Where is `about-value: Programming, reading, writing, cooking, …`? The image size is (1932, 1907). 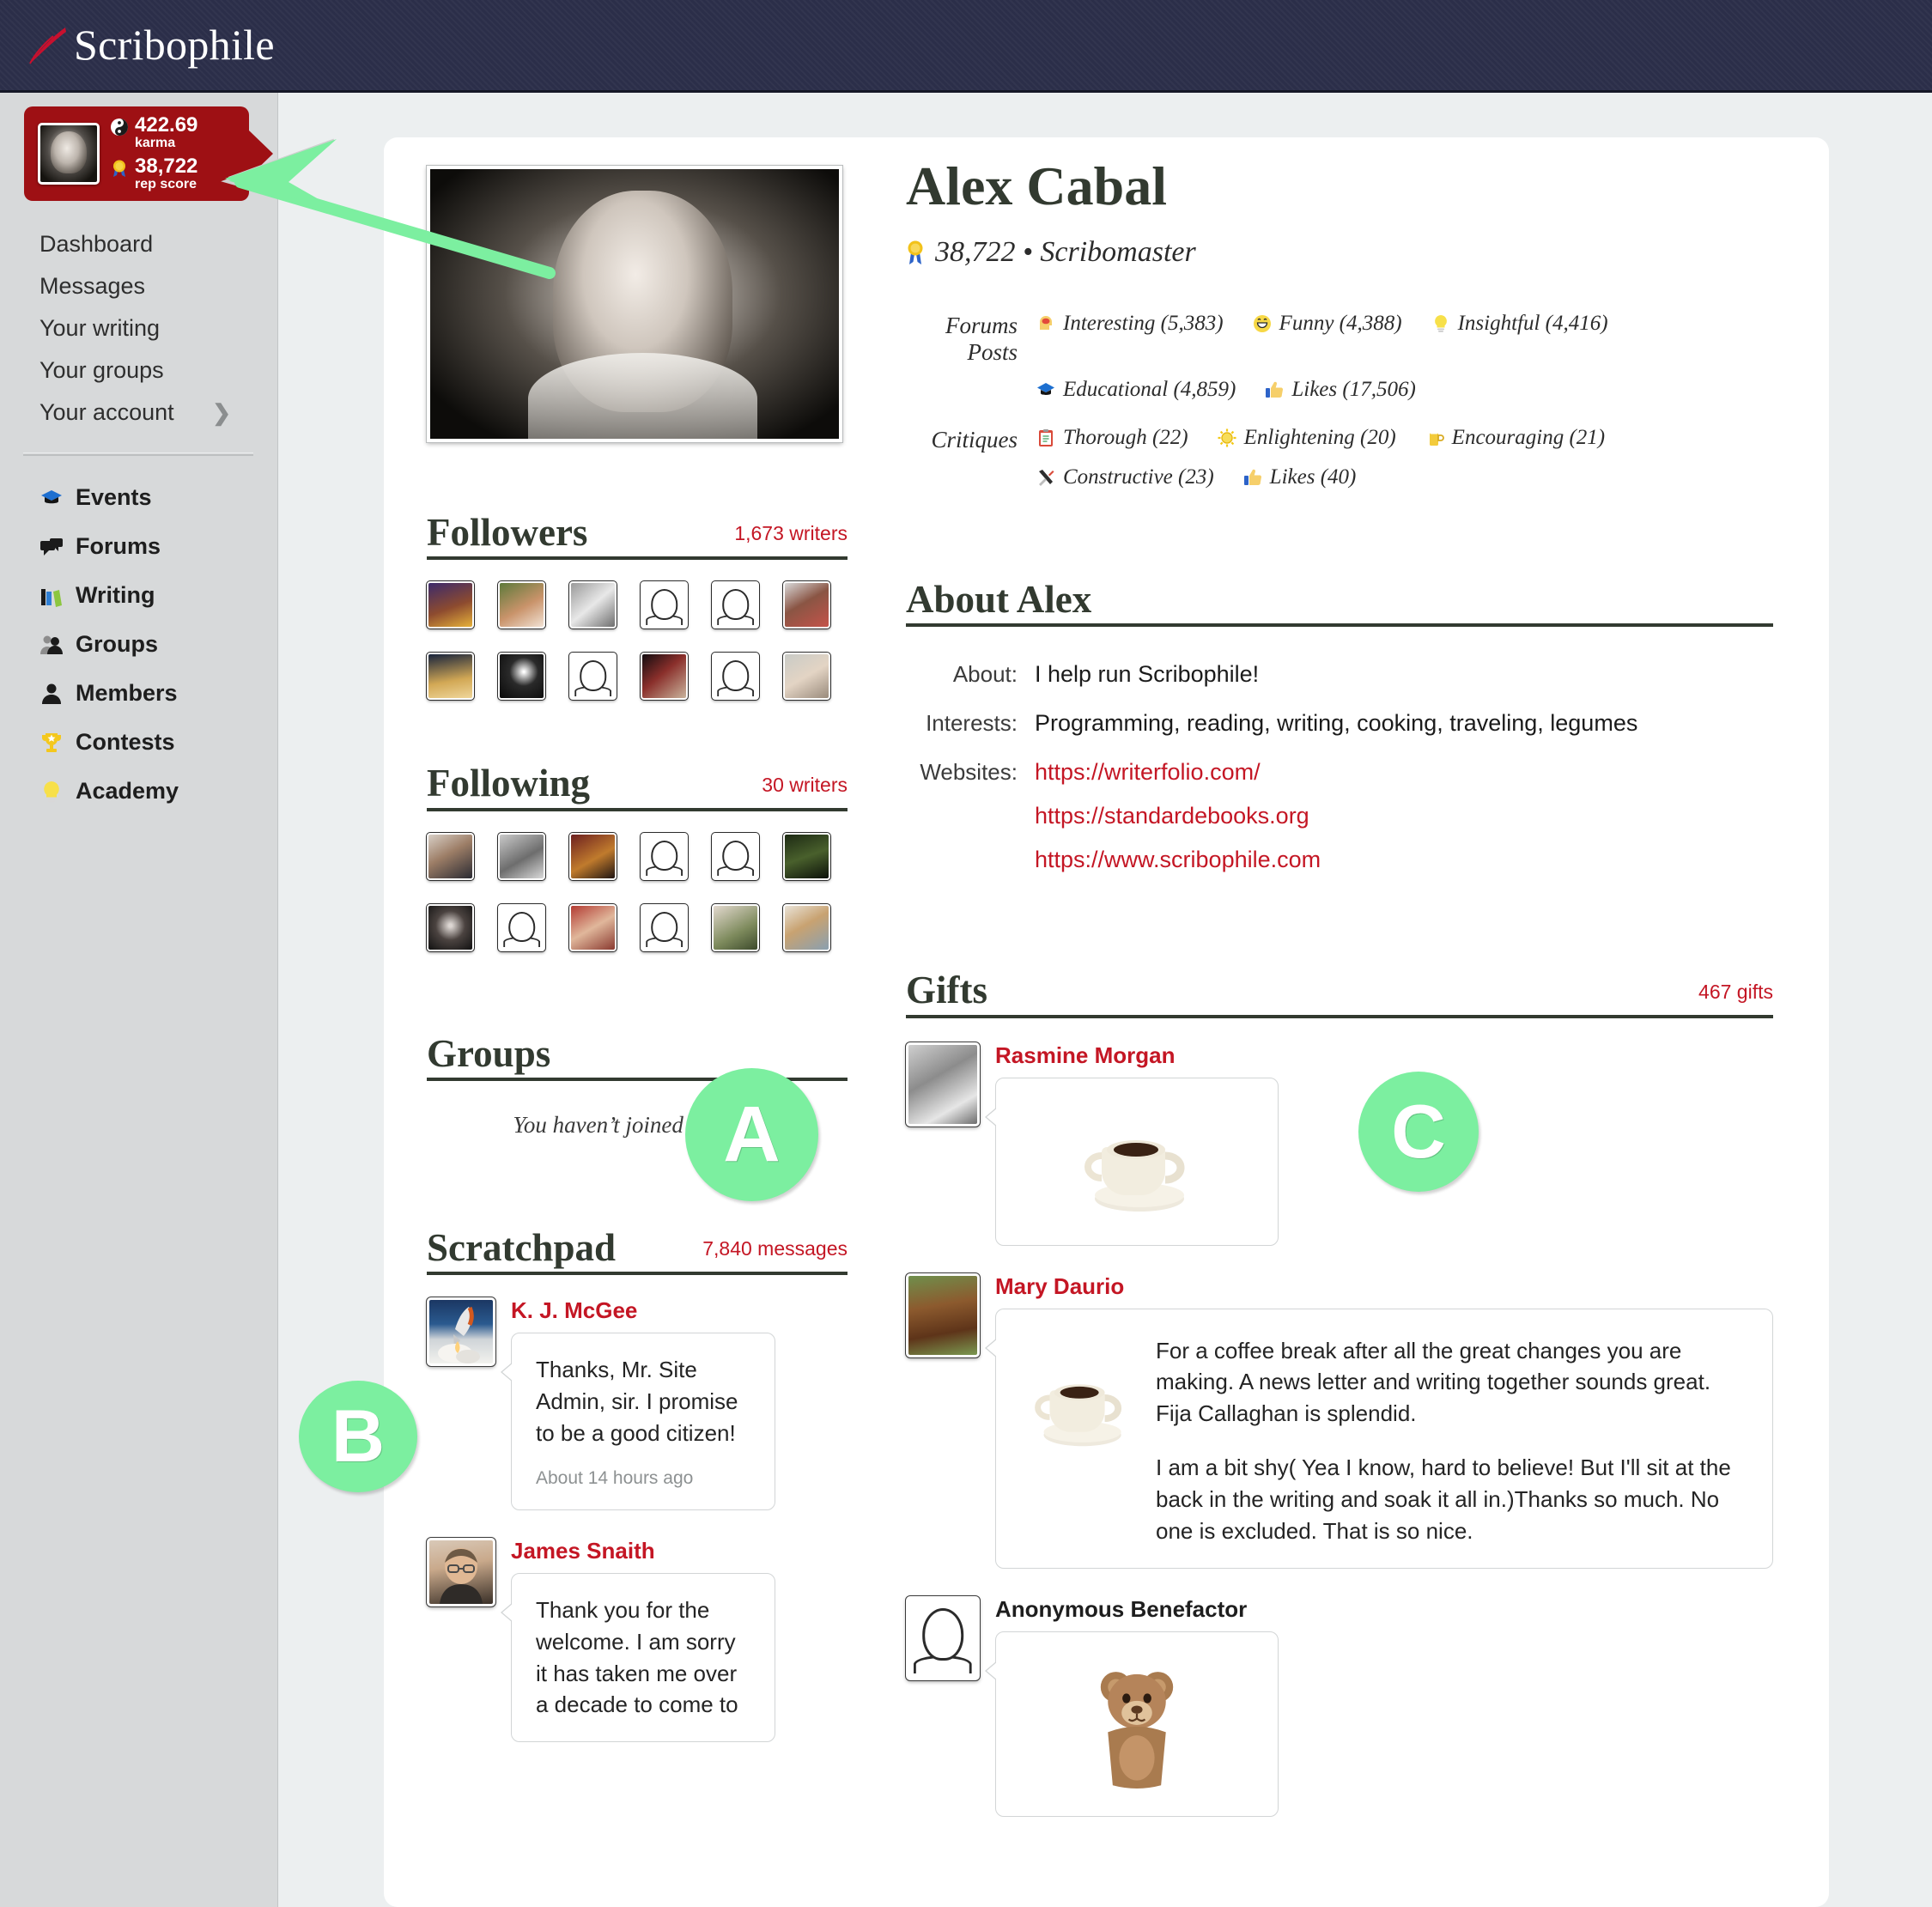
about-value: Programming, reading, writing, cooking, … is located at coordinates (1336, 723).